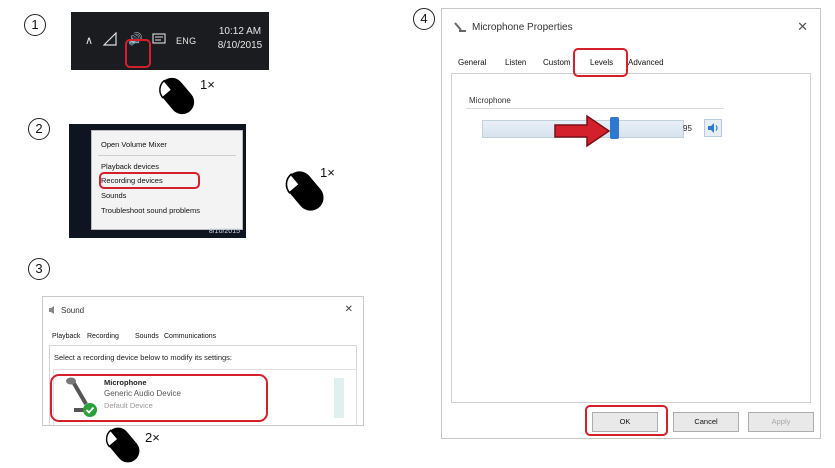  What do you see at coordinates (240, 45) in the screenshot?
I see `clock-date: 8/10/2015` at bounding box center [240, 45].